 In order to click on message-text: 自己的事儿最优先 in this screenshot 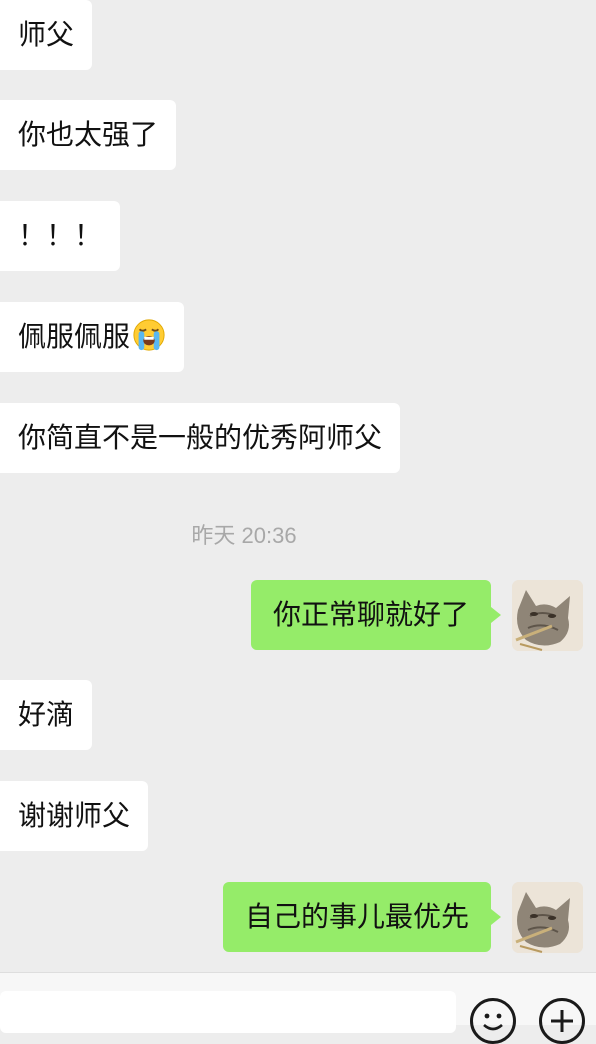, I will do `click(356, 916)`.